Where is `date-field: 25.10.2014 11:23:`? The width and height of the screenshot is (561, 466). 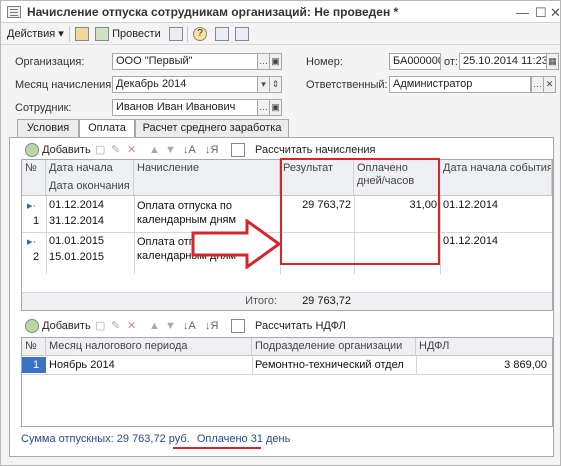
date-field: 25.10.2014 11:23: is located at coordinates (504, 61).